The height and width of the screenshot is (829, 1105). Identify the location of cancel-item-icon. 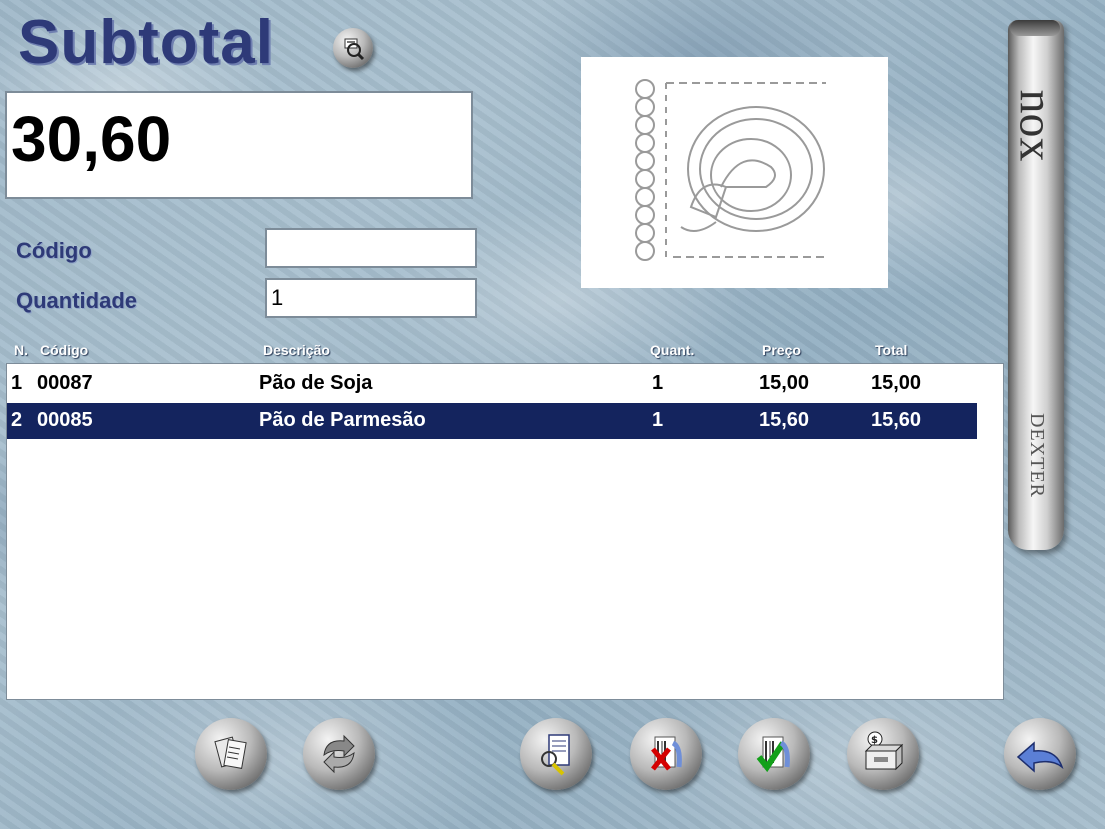
(666, 753).